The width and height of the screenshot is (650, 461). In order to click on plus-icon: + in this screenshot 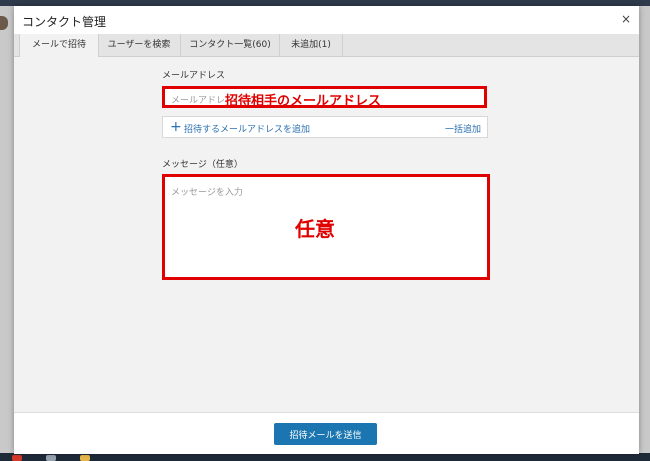, I will do `click(176, 127)`.